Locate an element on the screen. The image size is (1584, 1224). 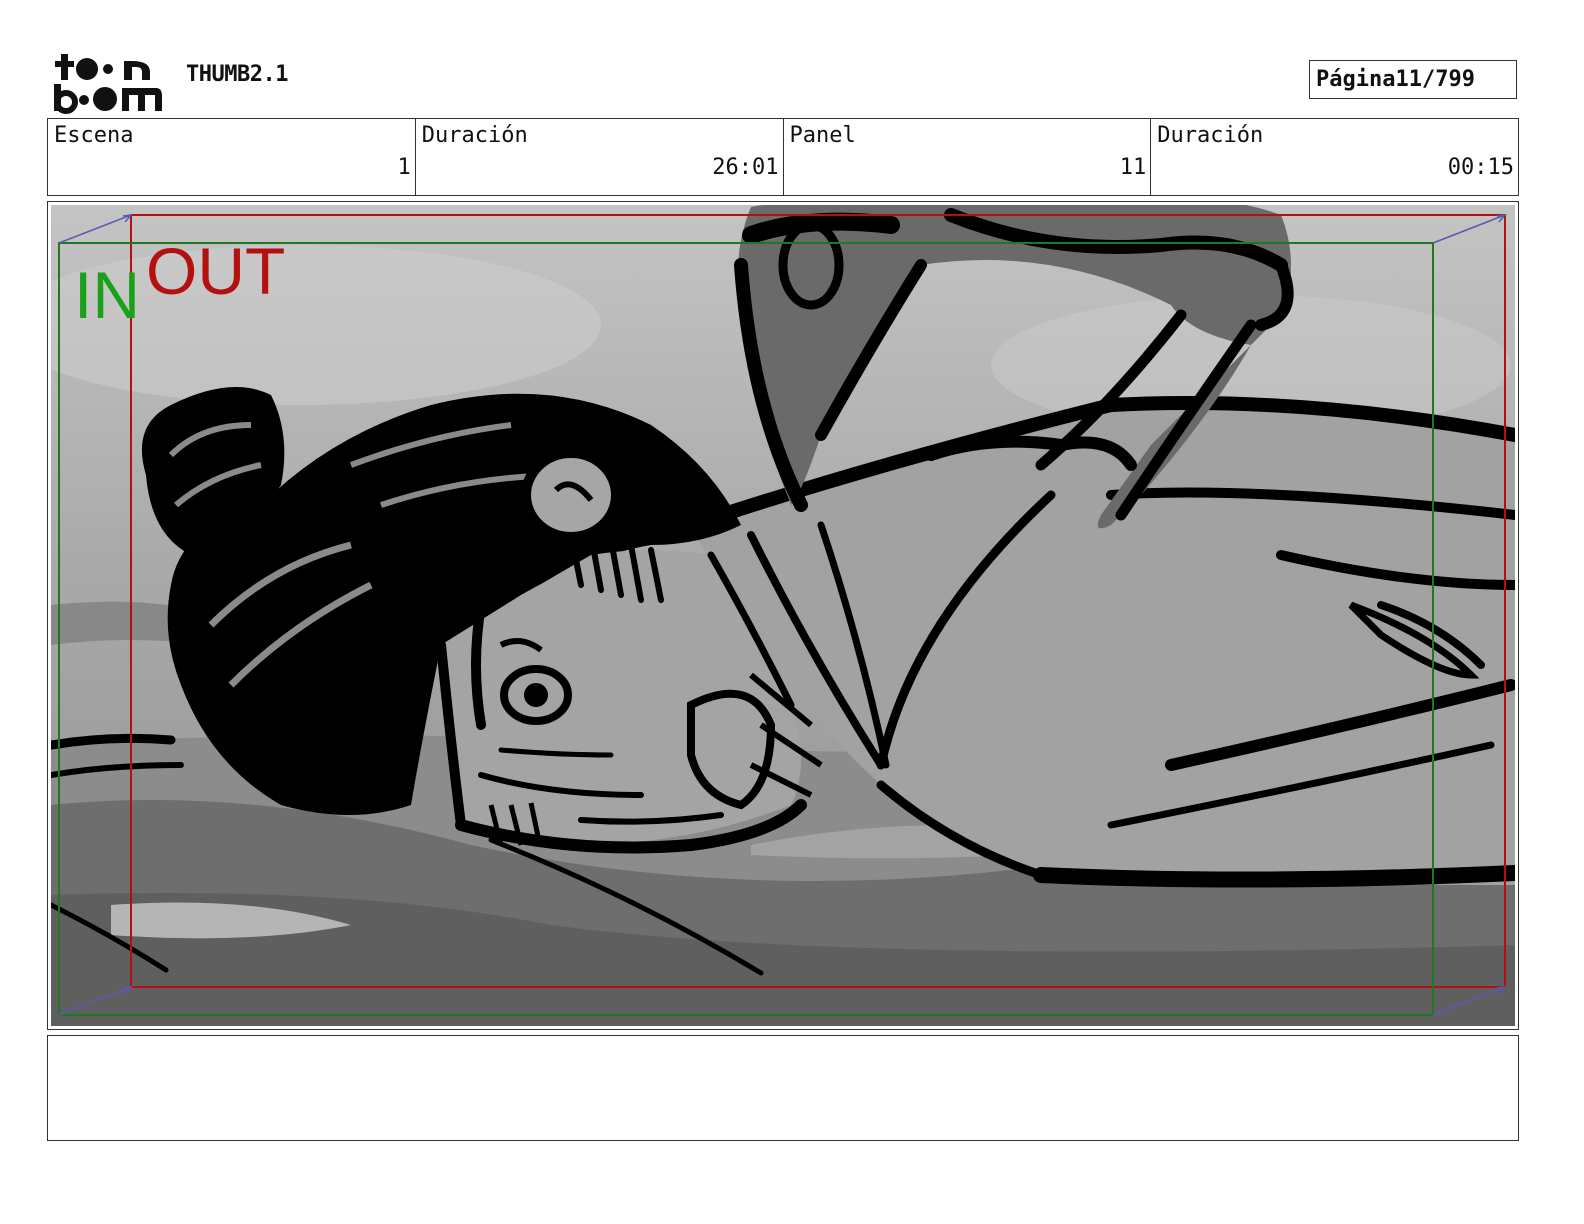
panel-value: 11 is located at coordinates (1133, 167).